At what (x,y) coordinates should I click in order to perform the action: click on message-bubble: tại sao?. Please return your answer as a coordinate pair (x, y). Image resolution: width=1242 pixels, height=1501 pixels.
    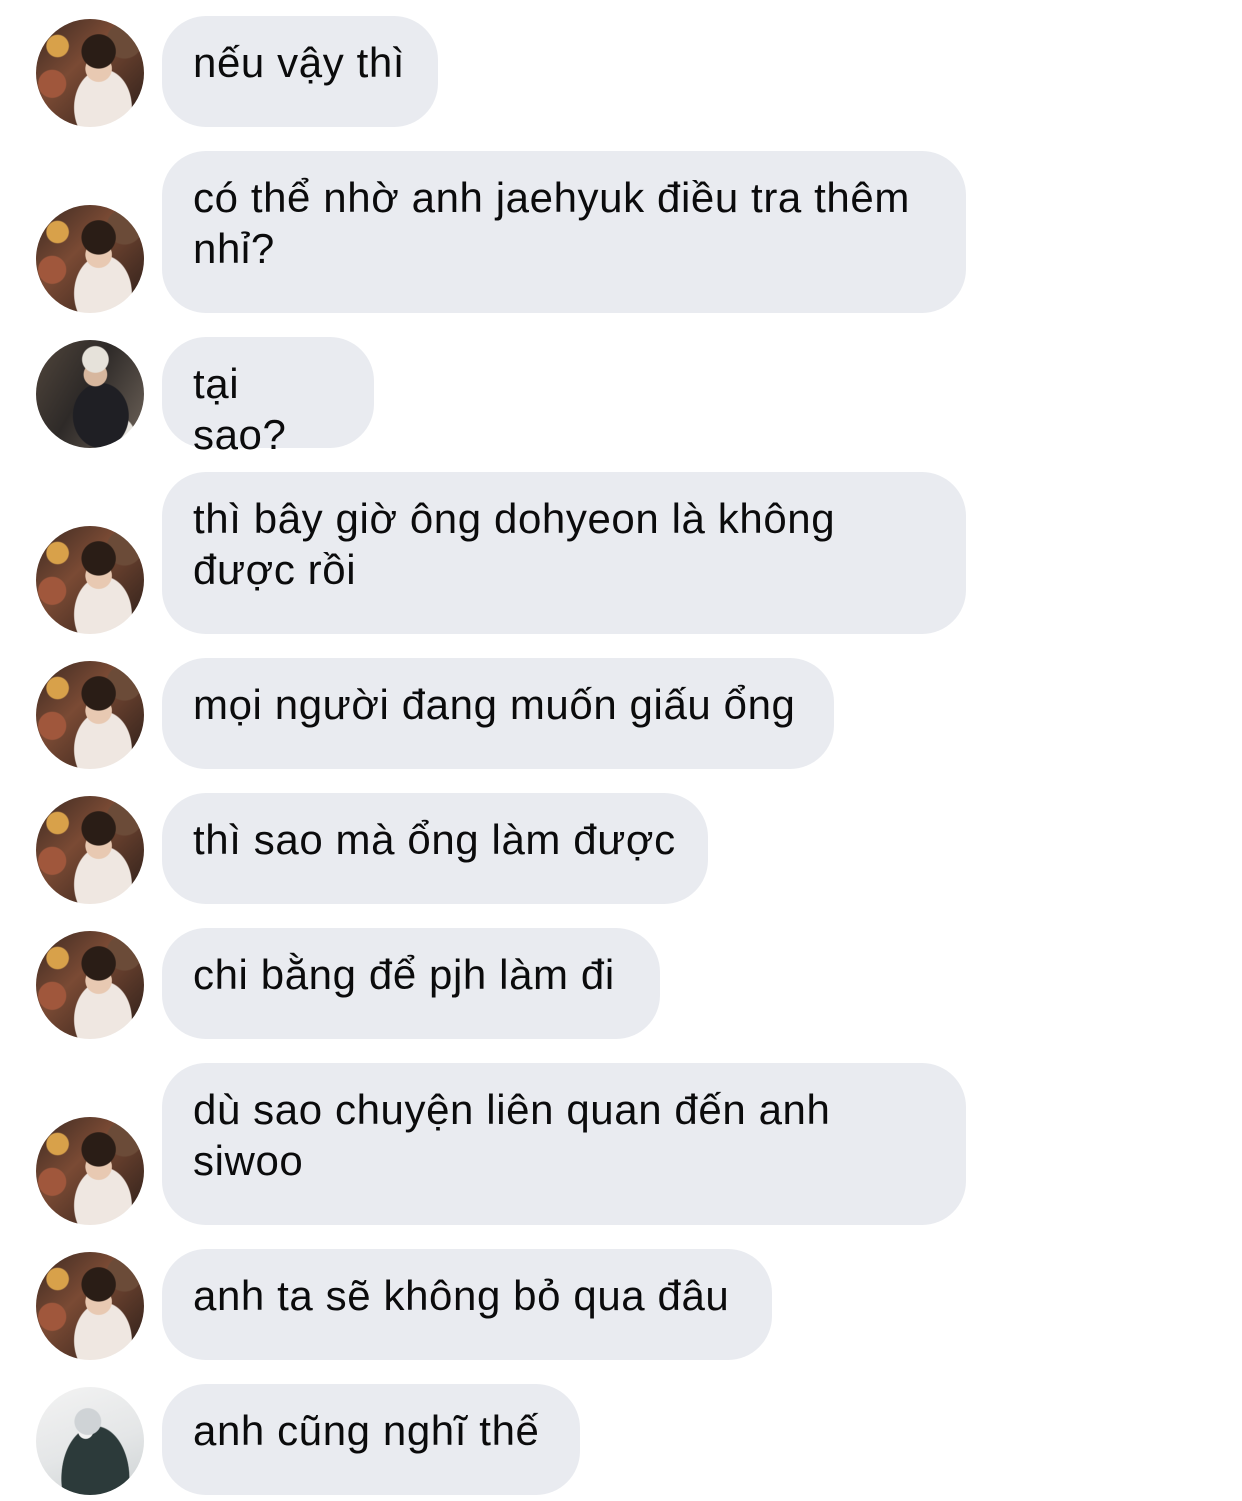
    Looking at the image, I should click on (268, 397).